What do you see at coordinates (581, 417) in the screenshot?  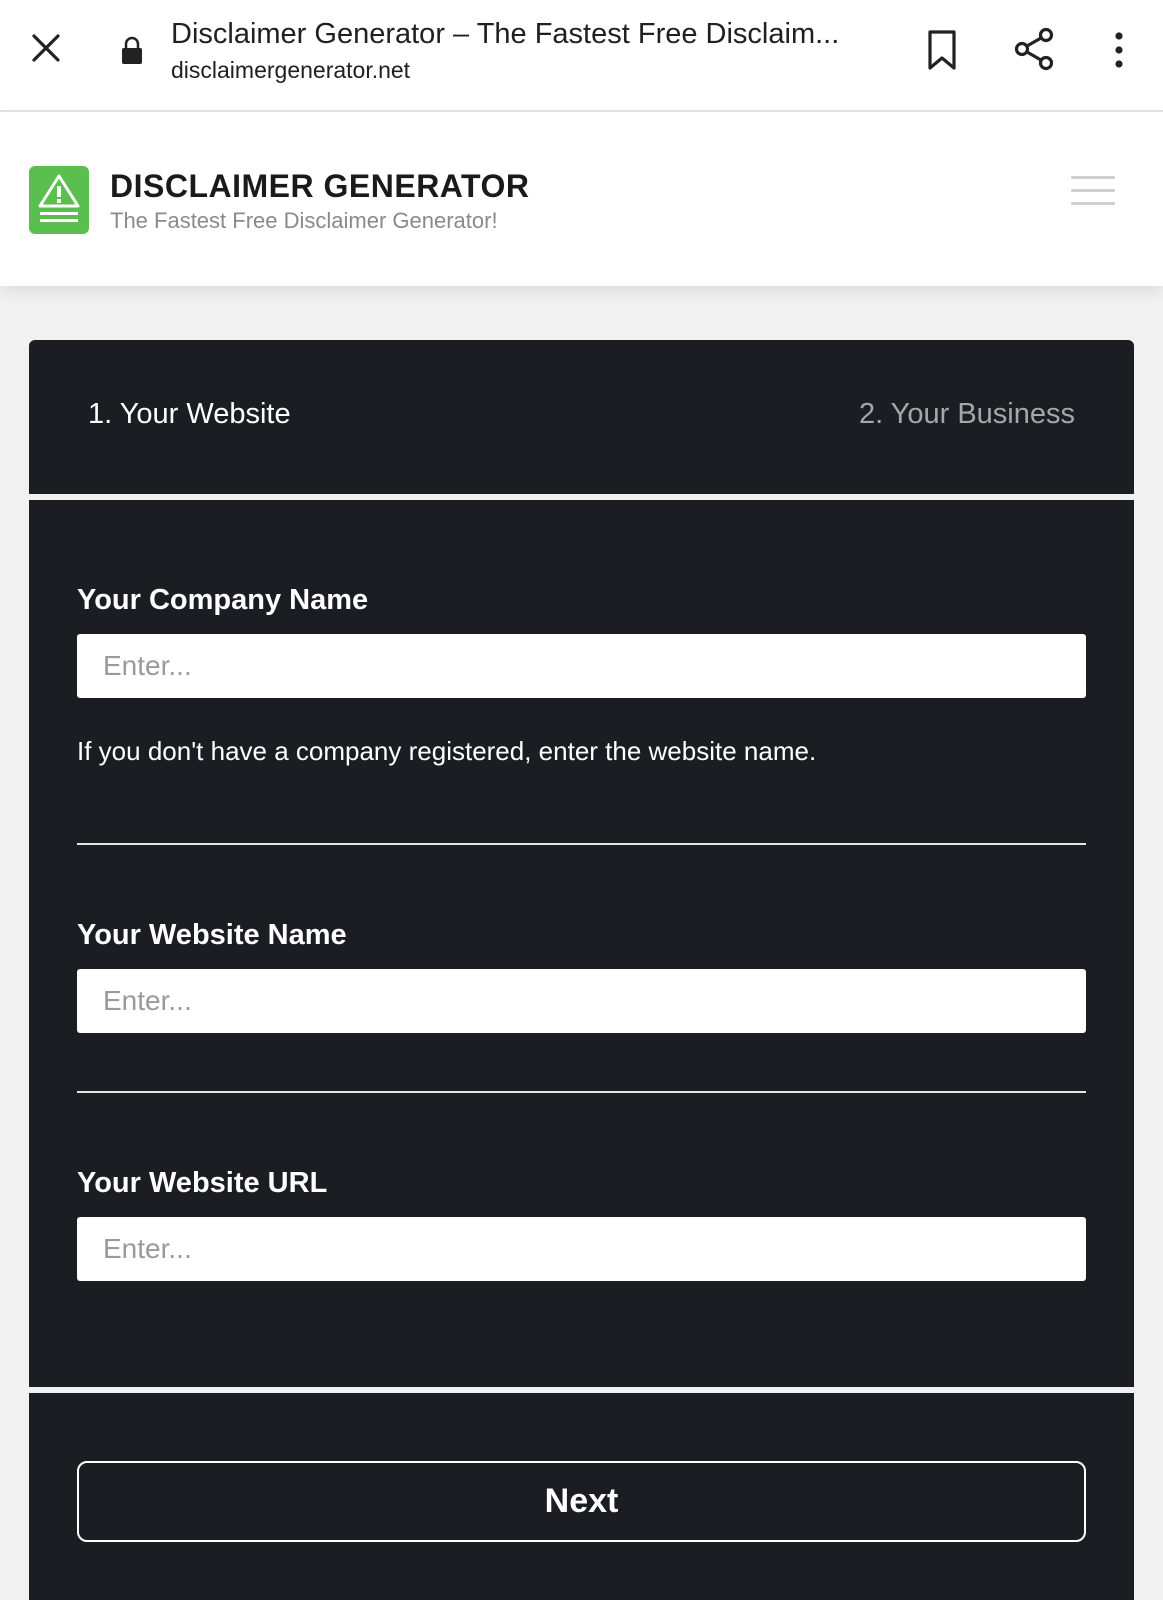 I see `wizard-steps: 1. Your Website 2. Your Business` at bounding box center [581, 417].